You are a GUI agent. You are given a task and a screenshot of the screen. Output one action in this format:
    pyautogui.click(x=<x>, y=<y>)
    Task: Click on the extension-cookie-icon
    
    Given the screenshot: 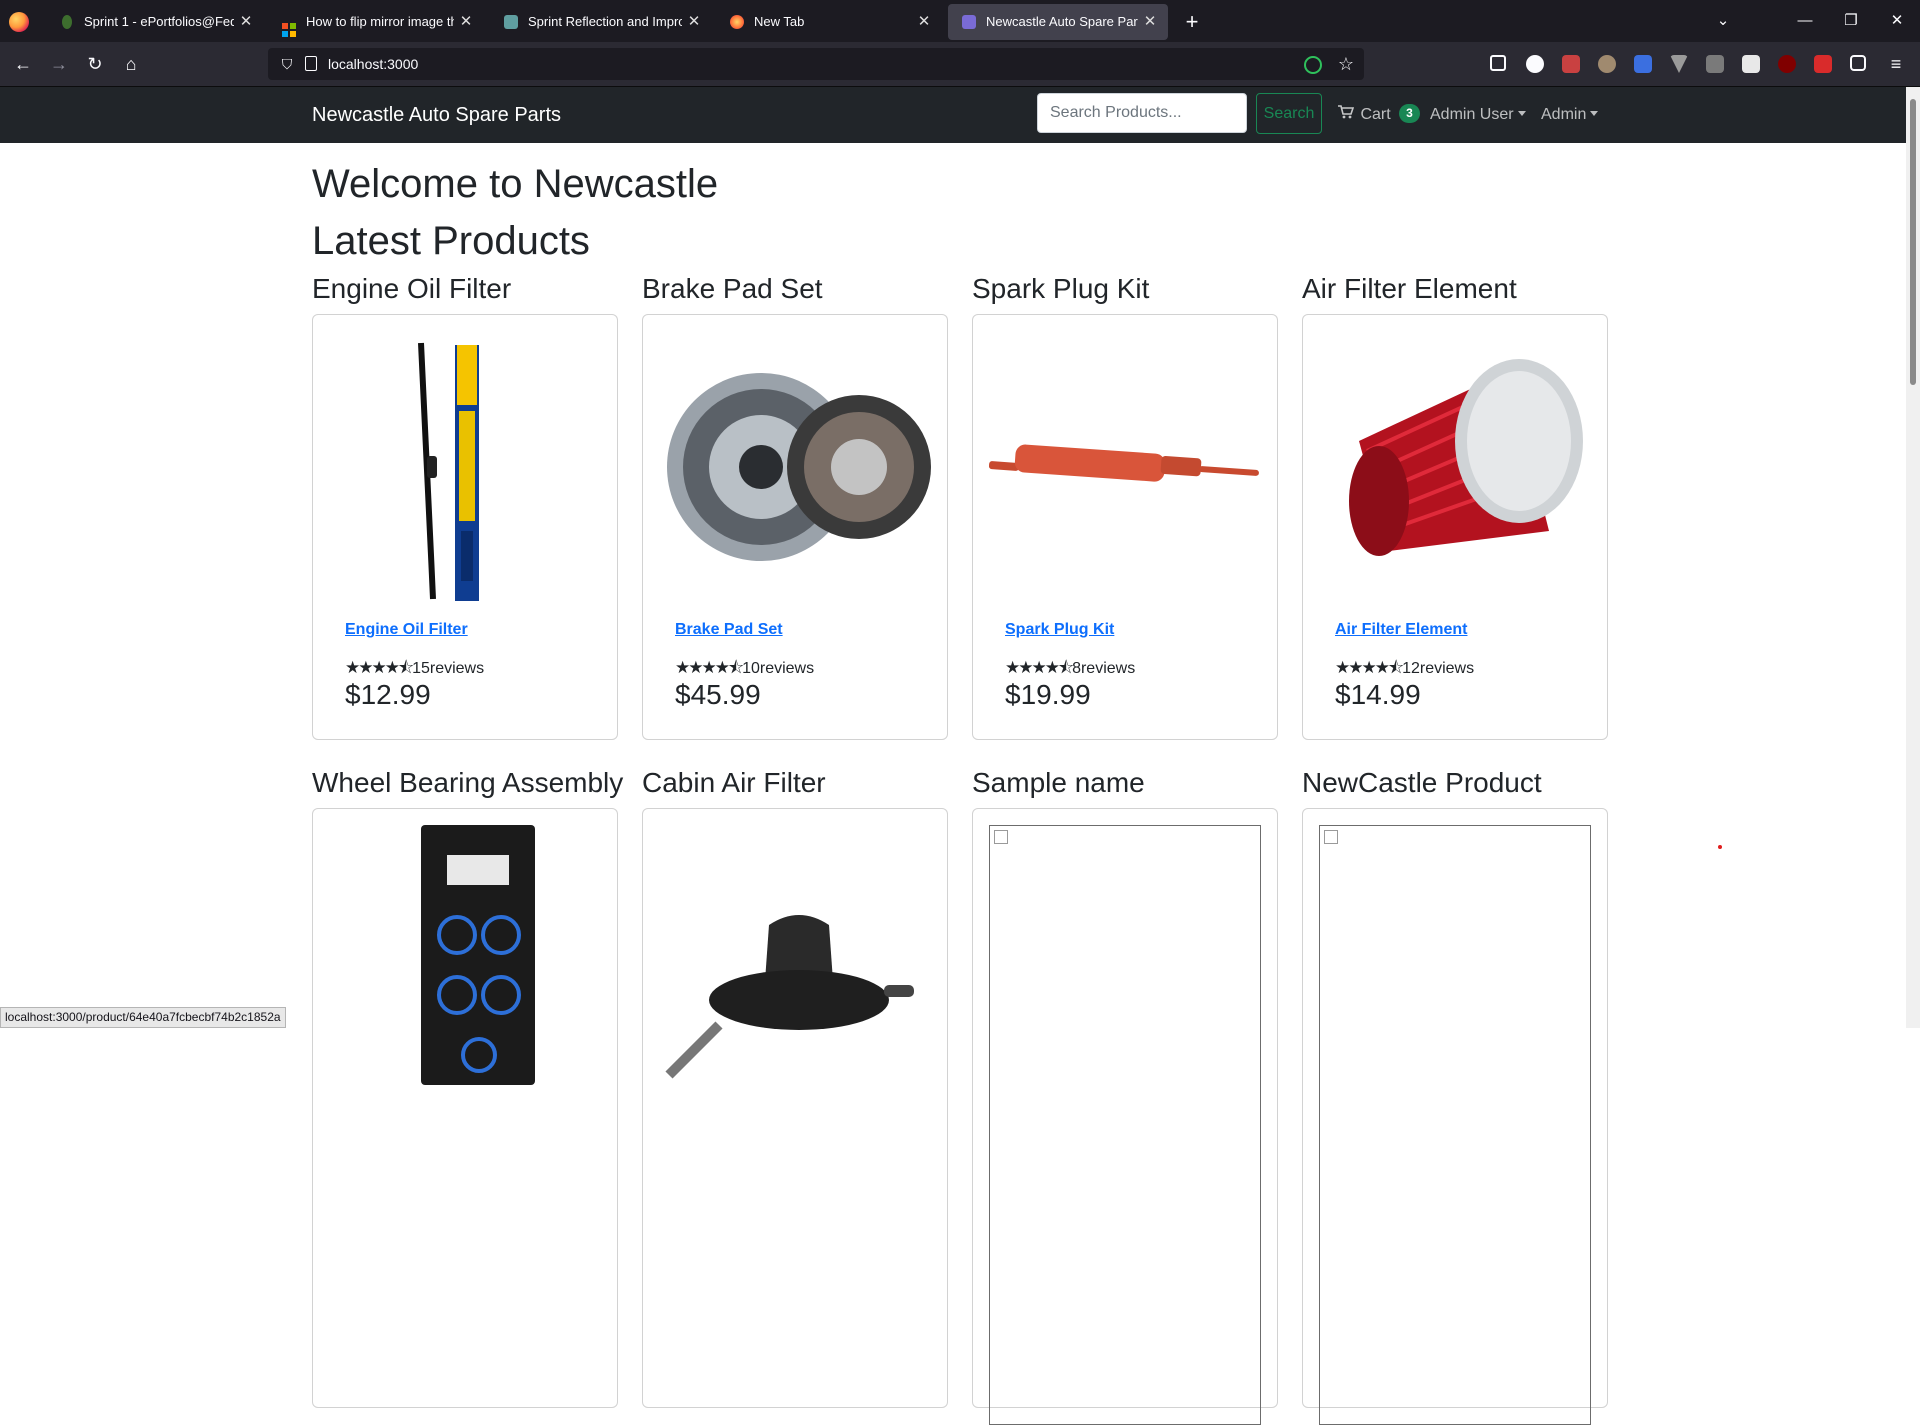 What is the action you would take?
    pyautogui.click(x=1607, y=64)
    